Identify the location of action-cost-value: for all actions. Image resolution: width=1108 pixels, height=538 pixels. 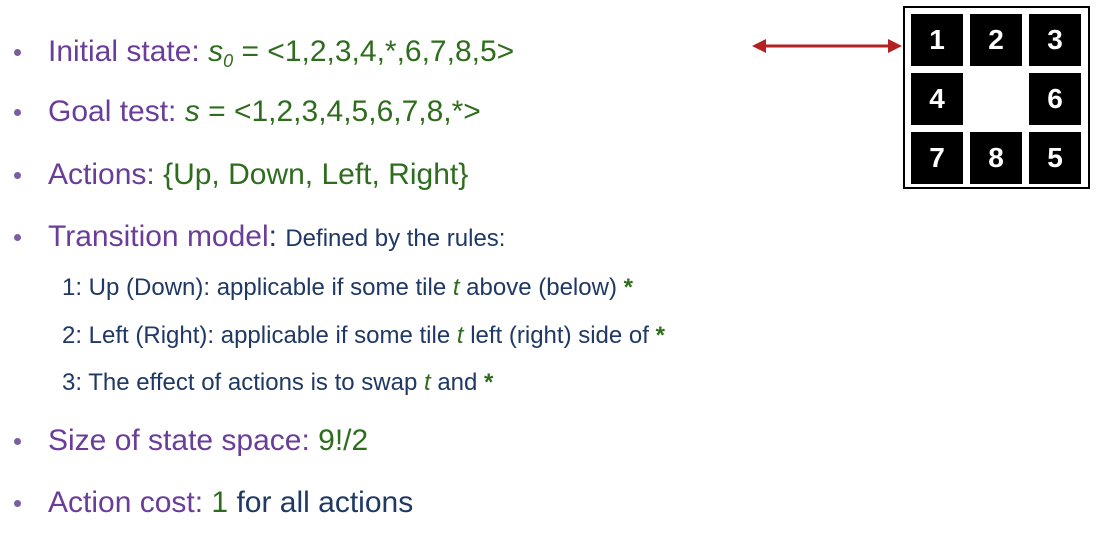
(325, 502).